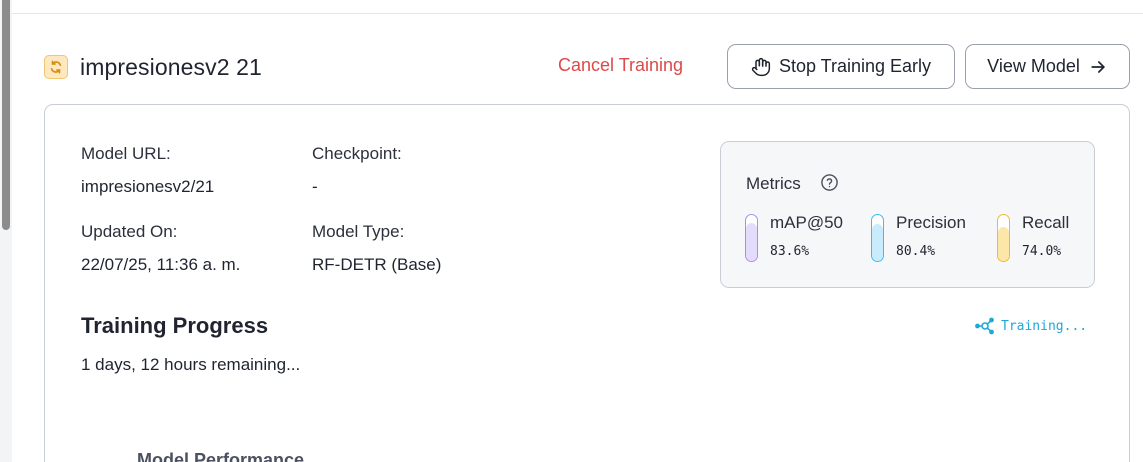  What do you see at coordinates (790, 251) in the screenshot?
I see `map50-value: 83.6%` at bounding box center [790, 251].